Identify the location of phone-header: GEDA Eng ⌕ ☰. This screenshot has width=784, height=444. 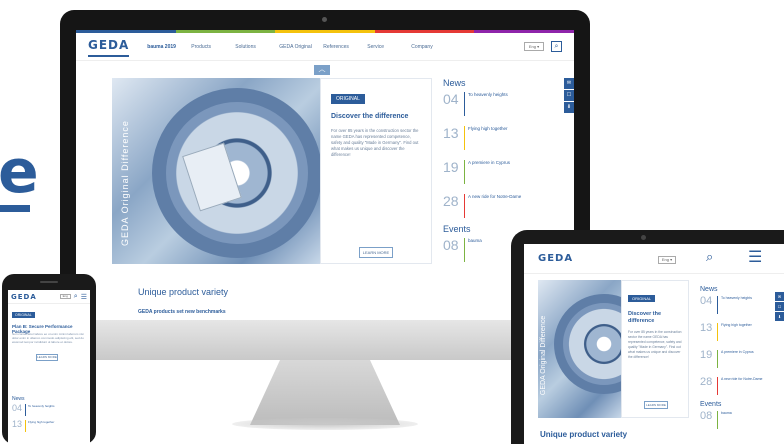
(49, 297).